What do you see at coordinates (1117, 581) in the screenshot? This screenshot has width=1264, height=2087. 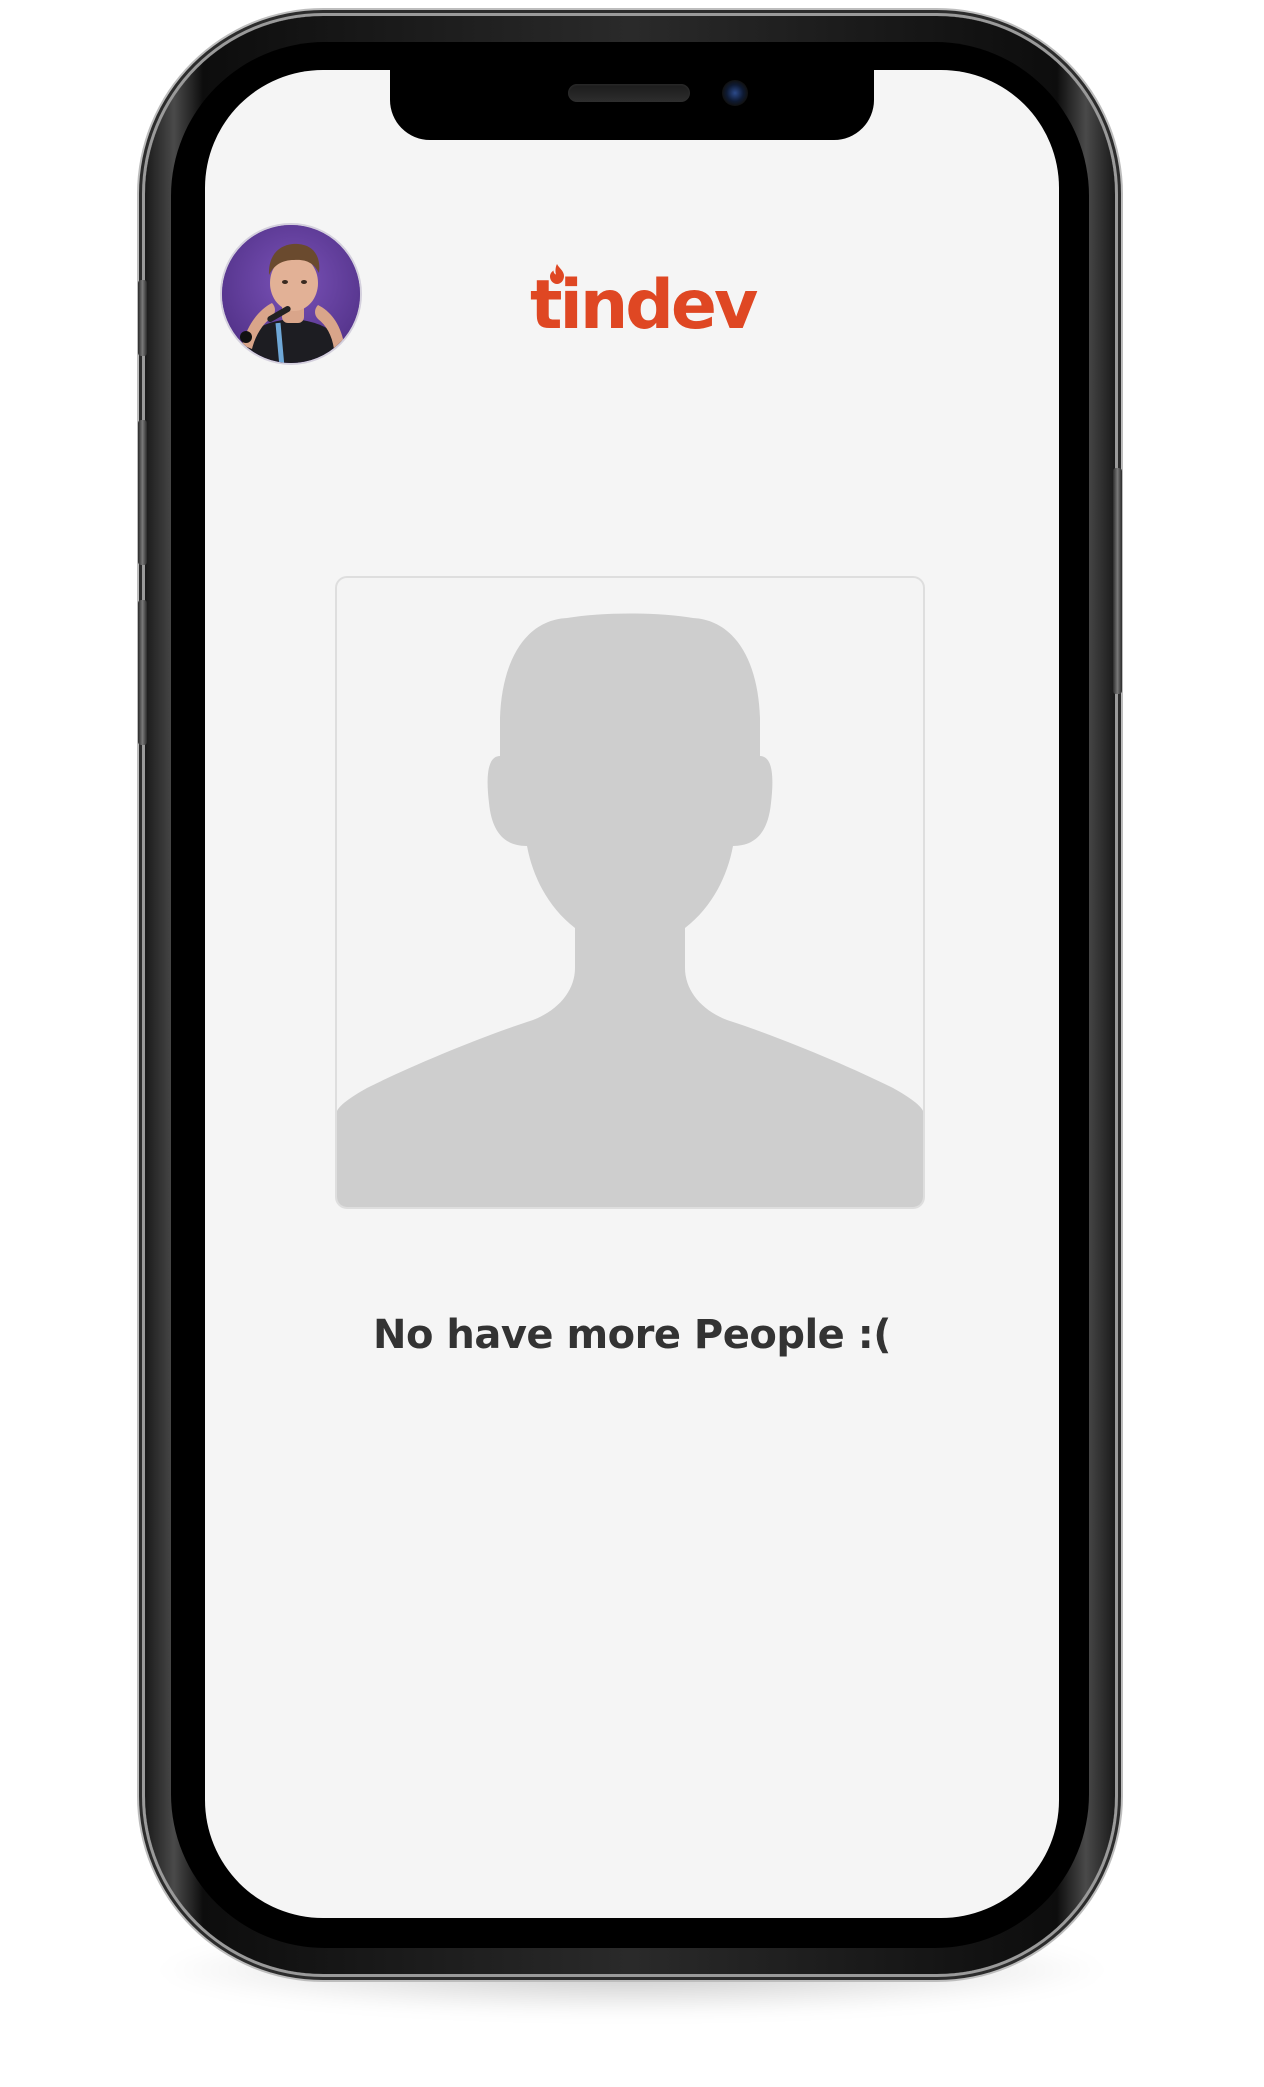 I see `power-button` at bounding box center [1117, 581].